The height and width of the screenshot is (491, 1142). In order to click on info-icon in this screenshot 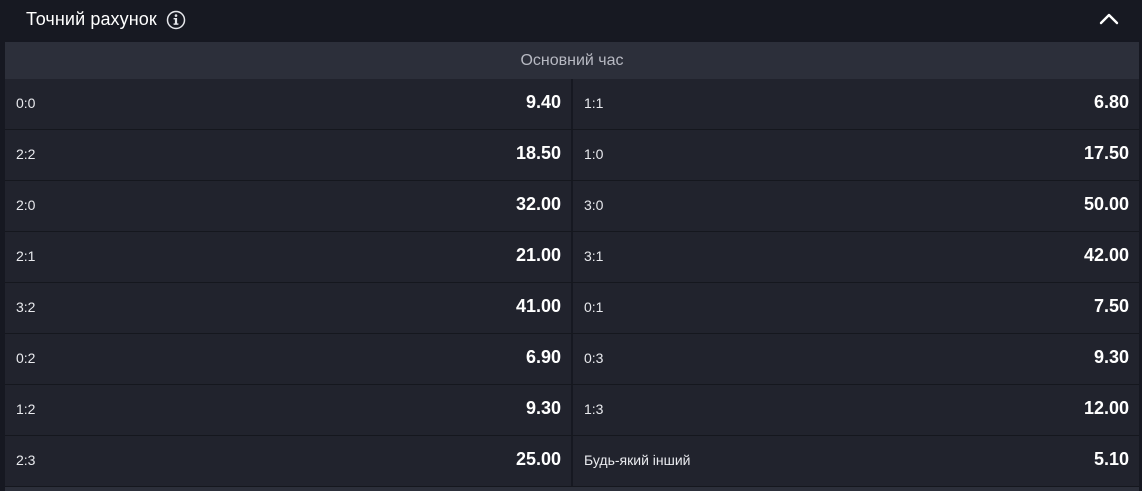, I will do `click(176, 20)`.